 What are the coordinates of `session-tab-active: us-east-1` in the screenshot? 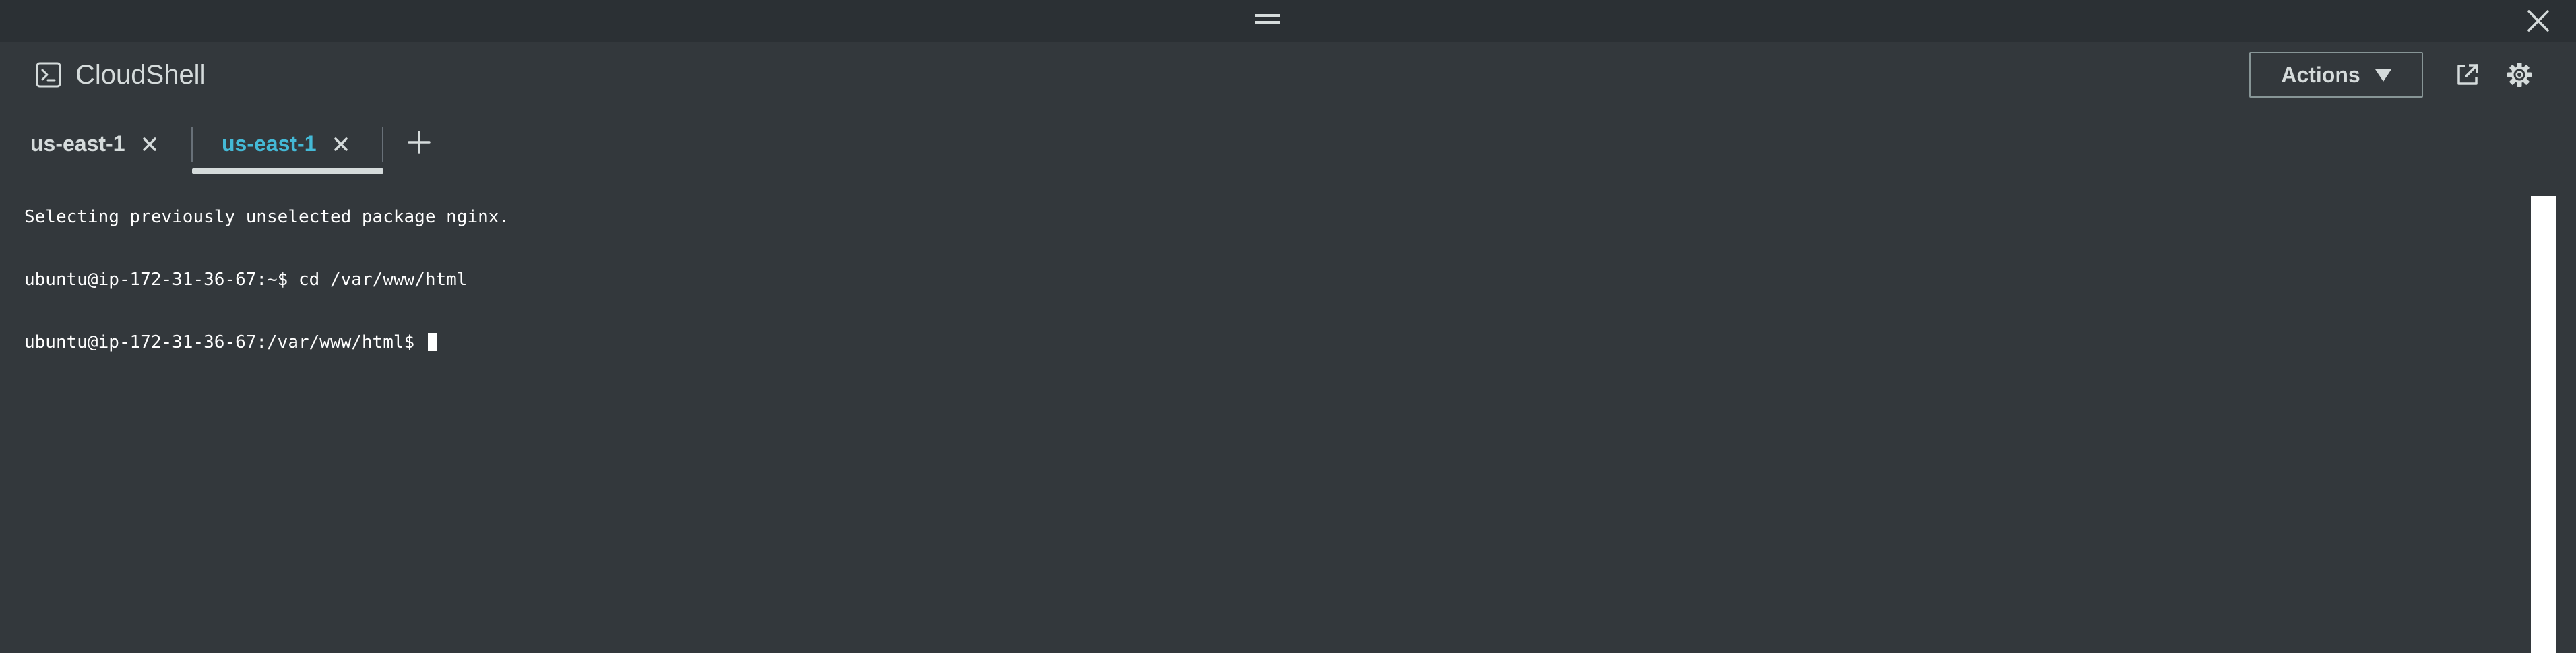 It's located at (287, 144).